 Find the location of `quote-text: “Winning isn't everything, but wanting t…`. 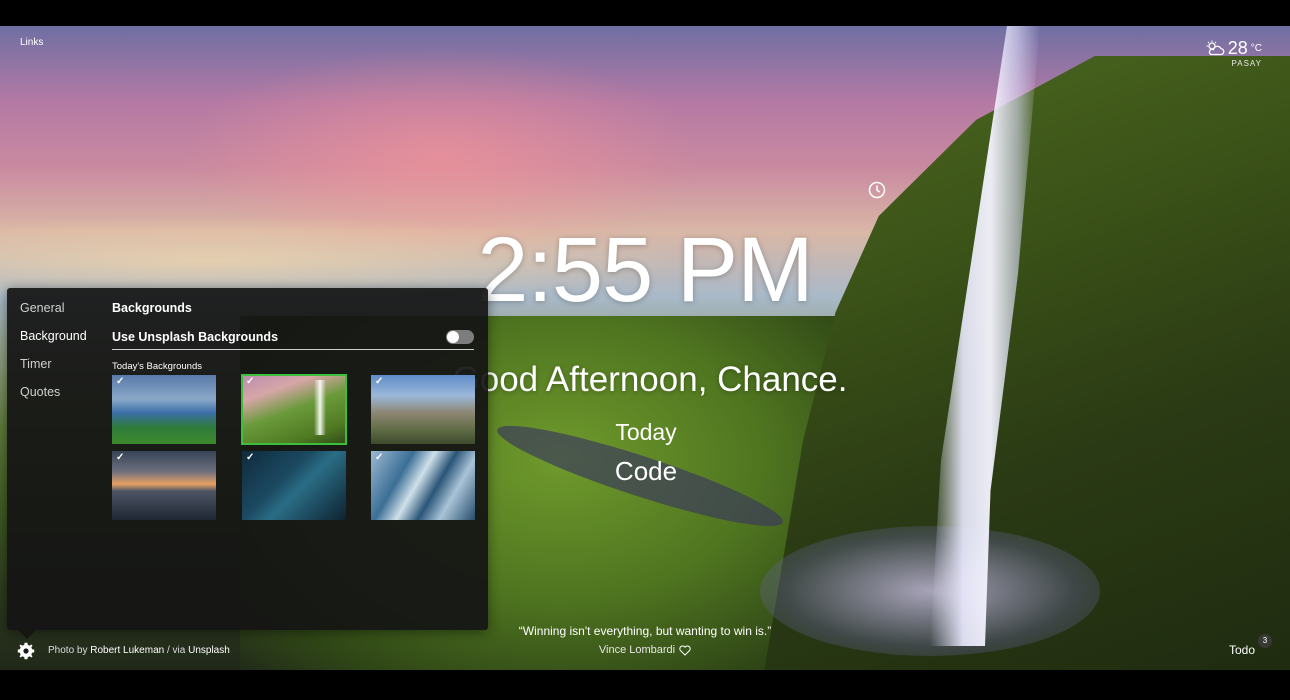

quote-text: “Winning isn't everything, but wanting t… is located at coordinates (645, 631).